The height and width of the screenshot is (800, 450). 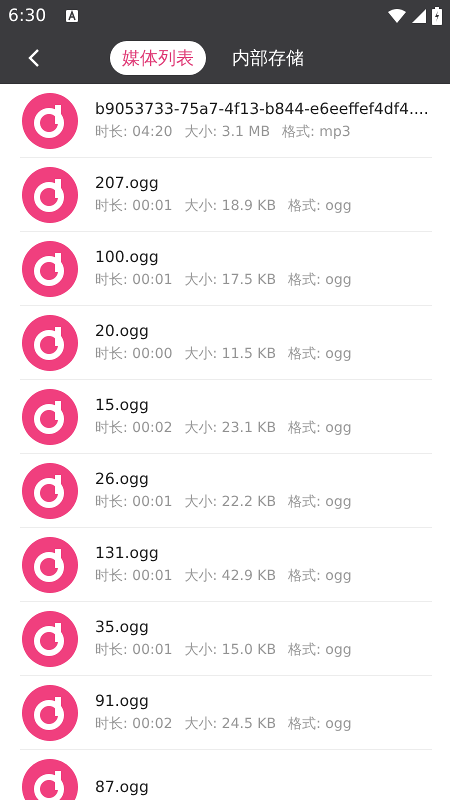 I want to click on file-name: 26.ogg, so click(x=122, y=479).